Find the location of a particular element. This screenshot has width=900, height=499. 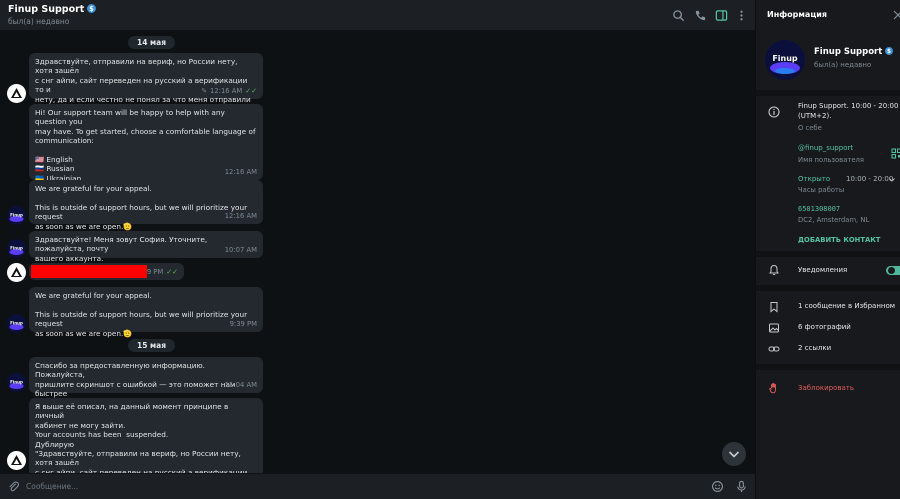

message-meta: 10:07 AM is located at coordinates (241, 250).